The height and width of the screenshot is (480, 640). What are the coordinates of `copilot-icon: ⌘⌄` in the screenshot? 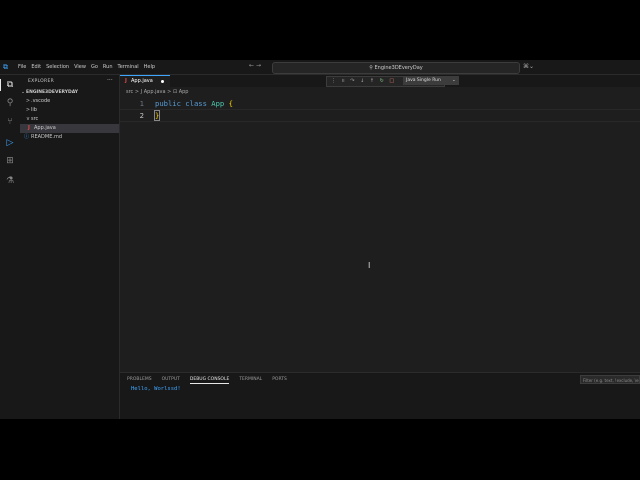 It's located at (528, 66).